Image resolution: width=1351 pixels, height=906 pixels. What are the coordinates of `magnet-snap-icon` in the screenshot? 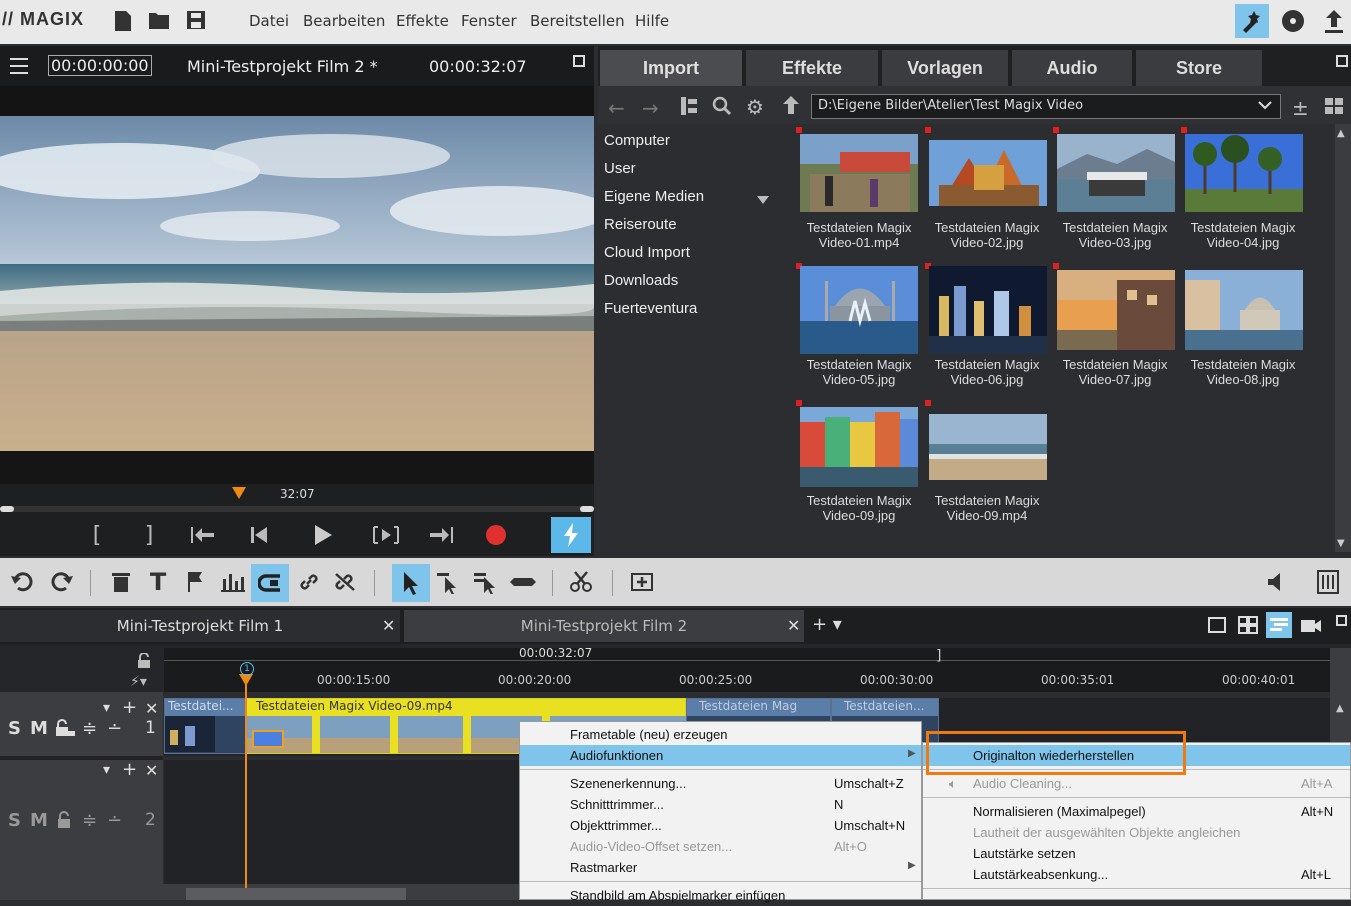 It's located at (270, 583).